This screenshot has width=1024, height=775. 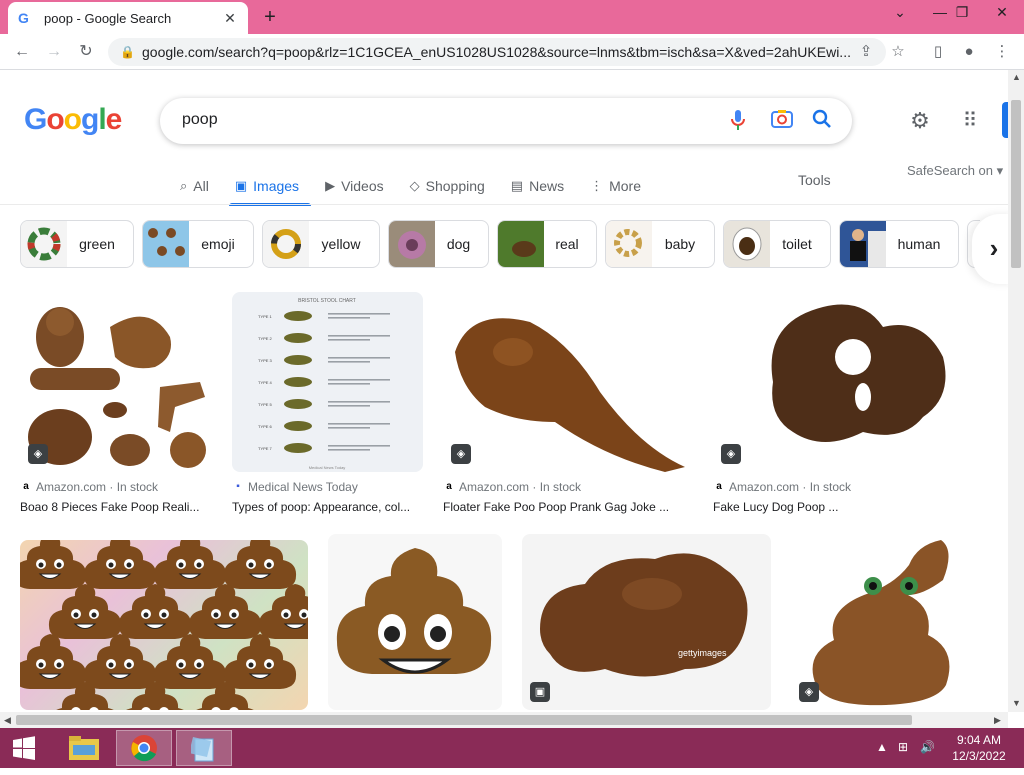 I want to click on logo-letter: o, so click(x=55, y=119).